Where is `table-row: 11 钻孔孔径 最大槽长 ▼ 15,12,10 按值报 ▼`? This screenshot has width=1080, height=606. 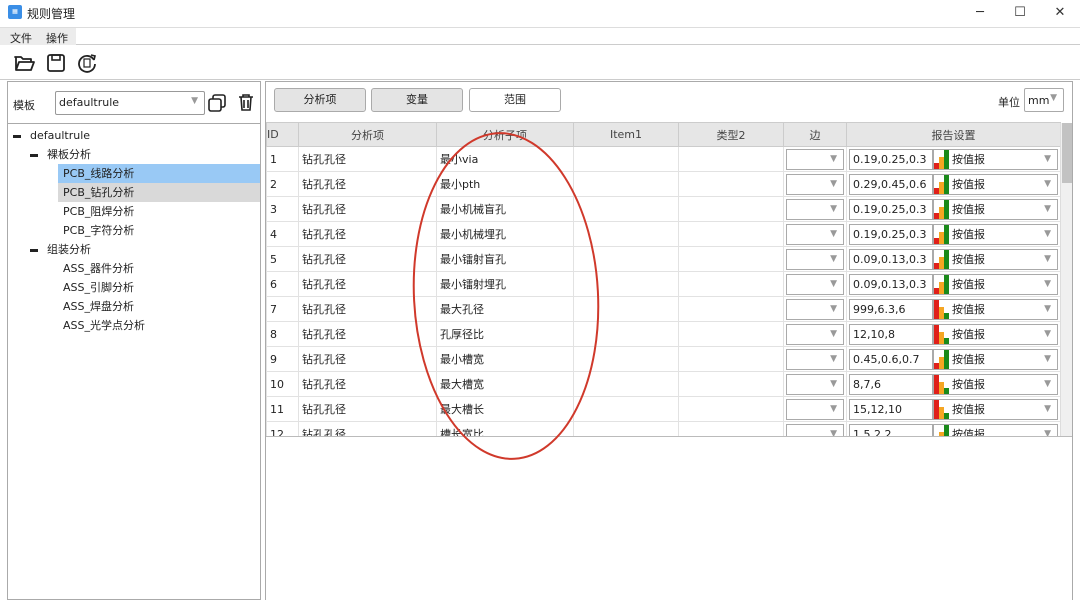 table-row: 11 钻孔孔径 最大槽长 ▼ 15,12,10 按值报 ▼ is located at coordinates (663, 409).